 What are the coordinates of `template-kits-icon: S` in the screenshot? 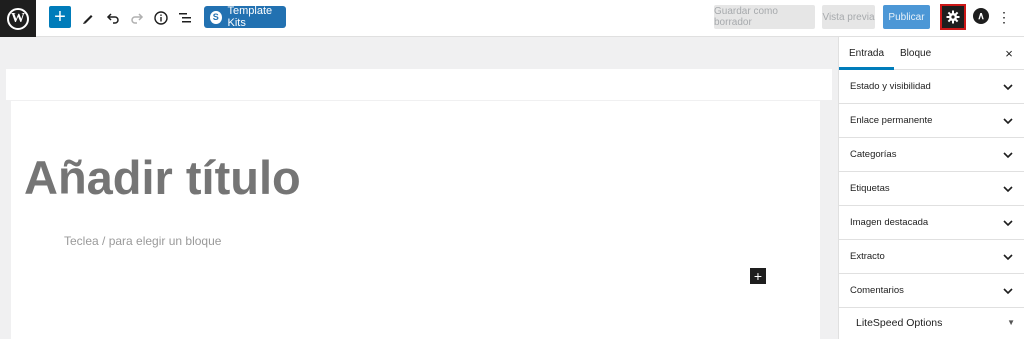 It's located at (216, 17).